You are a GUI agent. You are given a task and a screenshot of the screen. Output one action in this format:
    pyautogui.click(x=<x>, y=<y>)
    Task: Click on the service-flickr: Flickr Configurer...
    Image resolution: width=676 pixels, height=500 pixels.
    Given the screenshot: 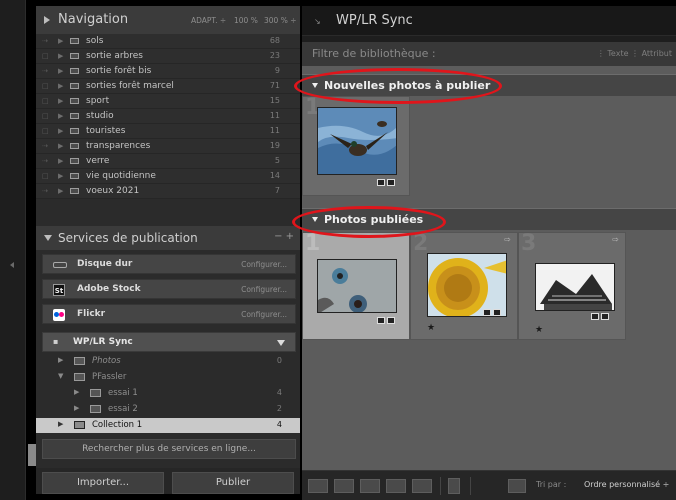 What is the action you would take?
    pyautogui.click(x=169, y=314)
    